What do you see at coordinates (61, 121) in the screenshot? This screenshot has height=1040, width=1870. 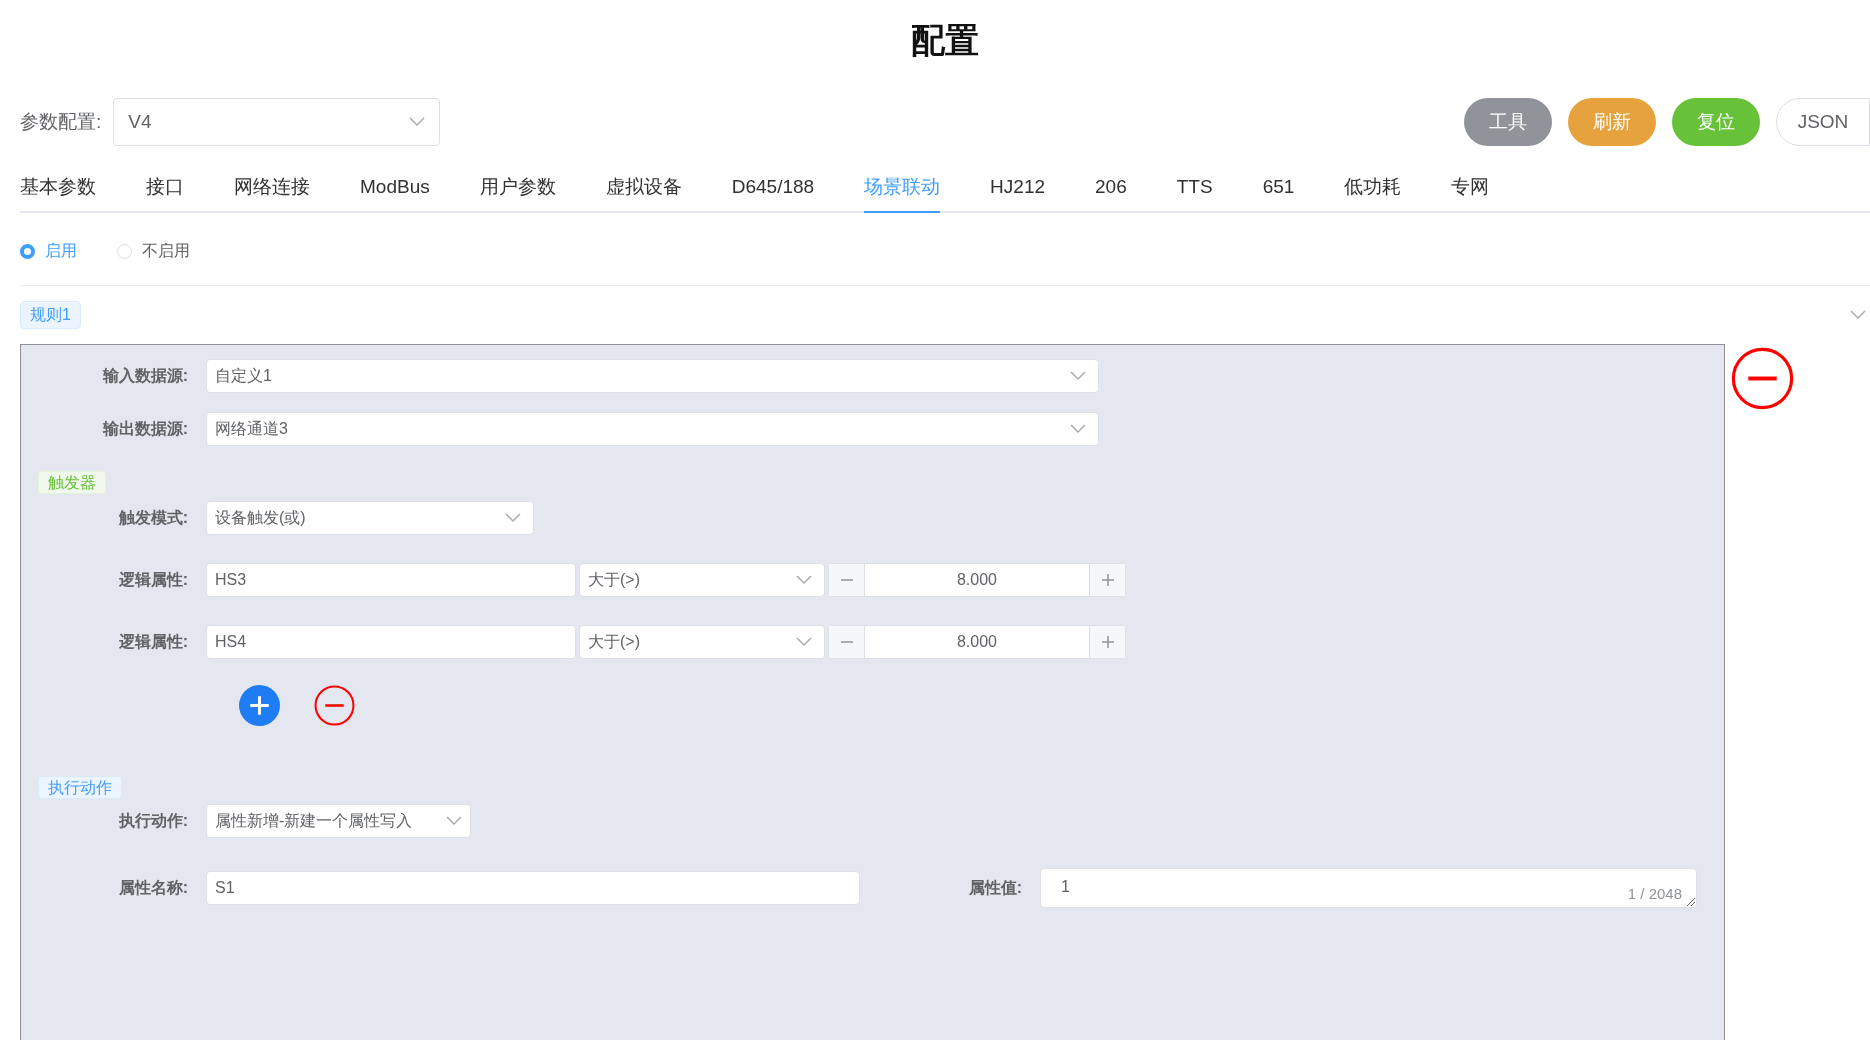 I see `field-label: 参数配置:` at bounding box center [61, 121].